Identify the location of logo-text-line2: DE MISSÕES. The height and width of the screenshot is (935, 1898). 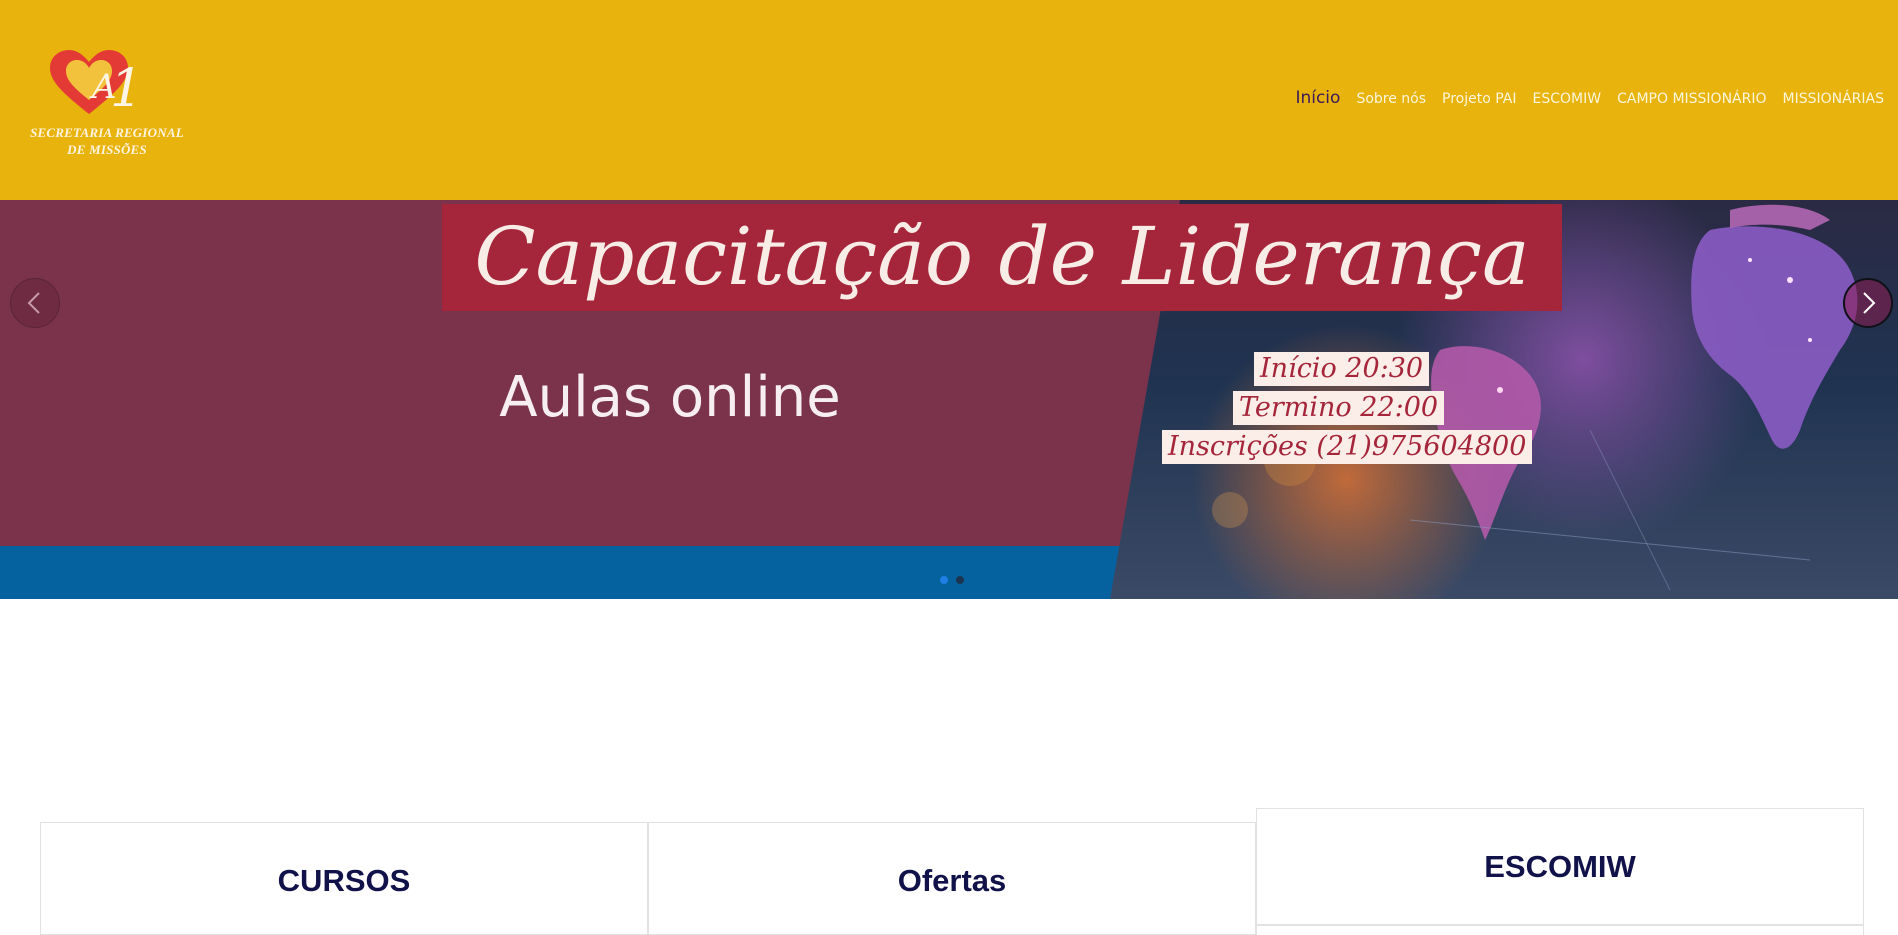
(107, 149).